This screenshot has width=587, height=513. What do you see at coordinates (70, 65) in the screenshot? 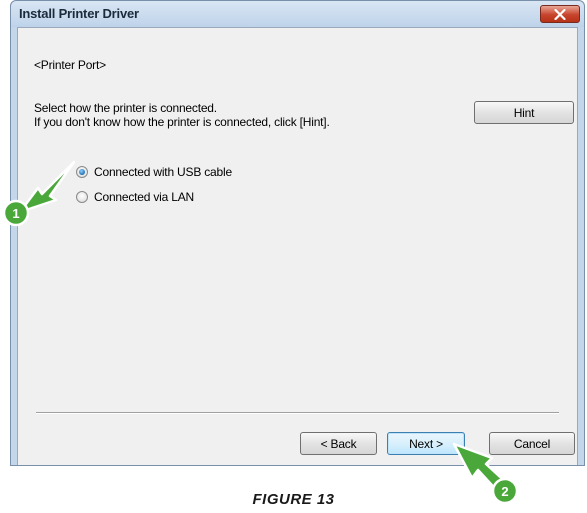
I see `section-label: <Printer Port>` at bounding box center [70, 65].